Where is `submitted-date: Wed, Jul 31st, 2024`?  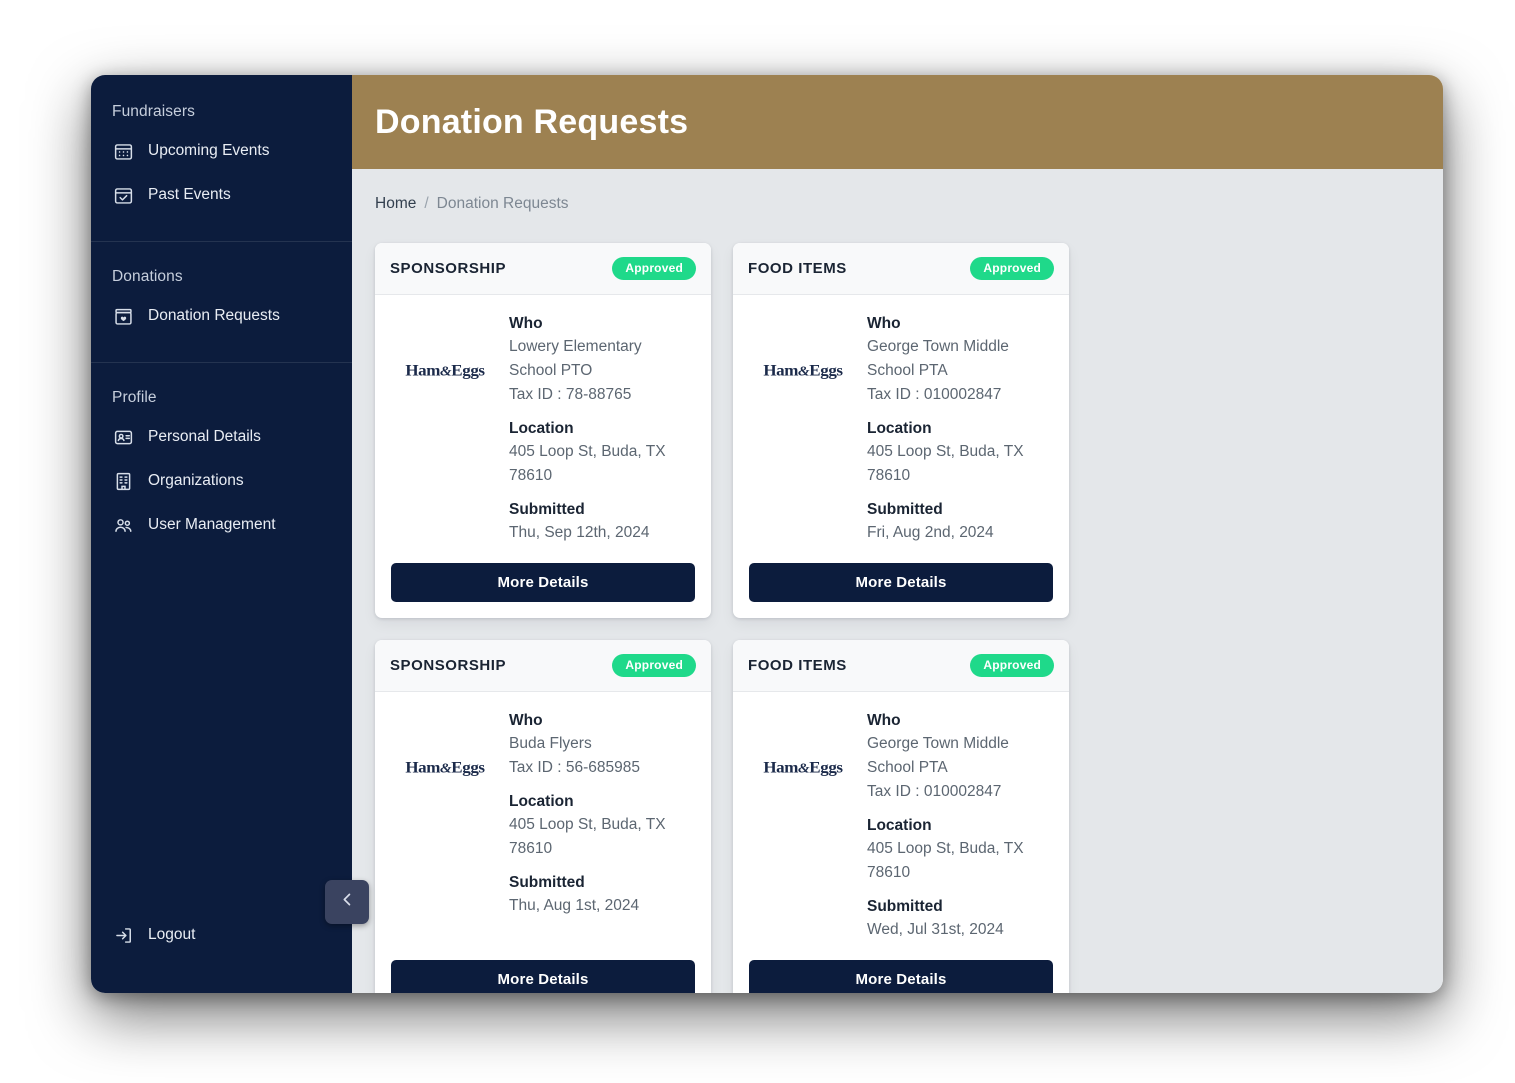 submitted-date: Wed, Jul 31st, 2024 is located at coordinates (935, 930).